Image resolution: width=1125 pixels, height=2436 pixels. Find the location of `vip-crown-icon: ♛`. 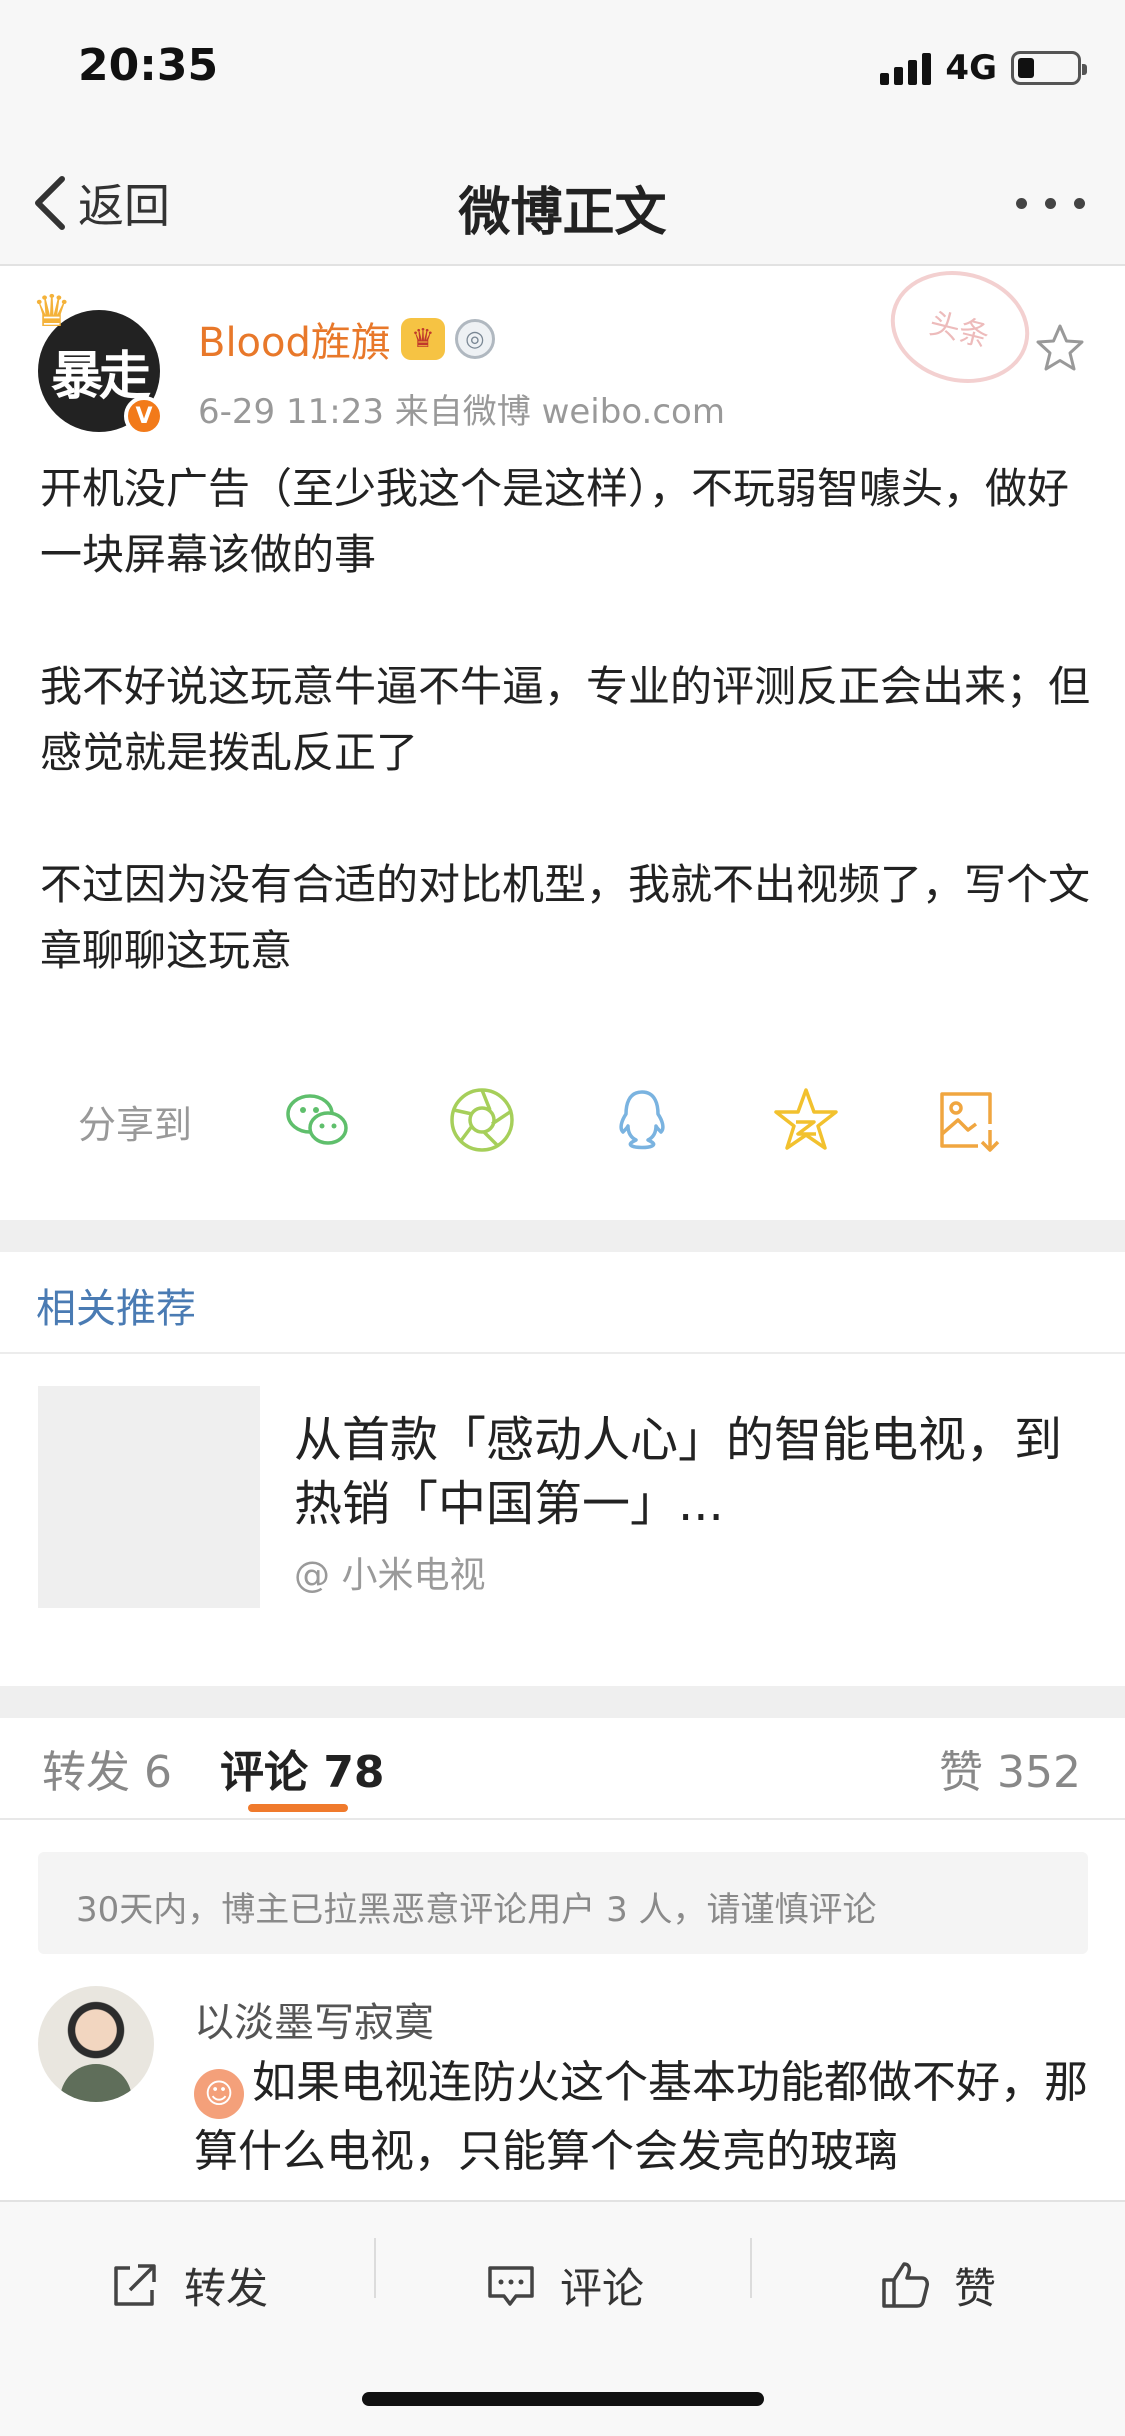

vip-crown-icon: ♛ is located at coordinates (422, 339).